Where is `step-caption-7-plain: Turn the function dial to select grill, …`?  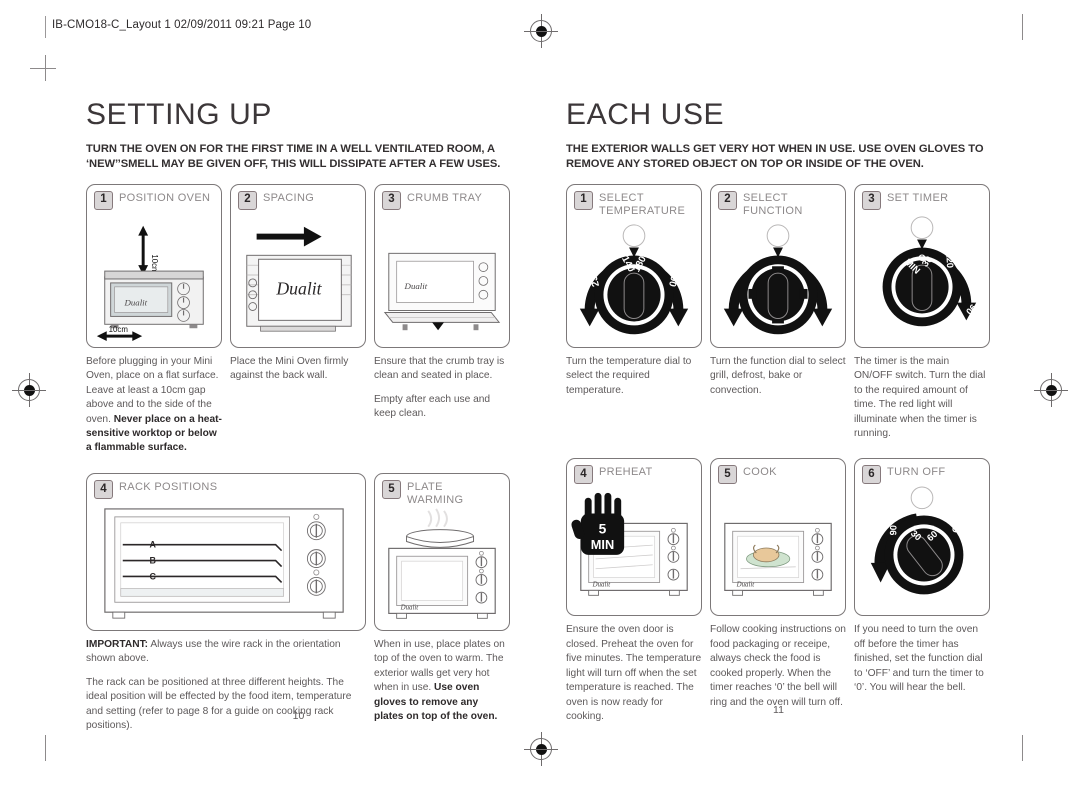
step-caption-7-plain: Turn the function dial to select grill, … is located at coordinates (778, 375).